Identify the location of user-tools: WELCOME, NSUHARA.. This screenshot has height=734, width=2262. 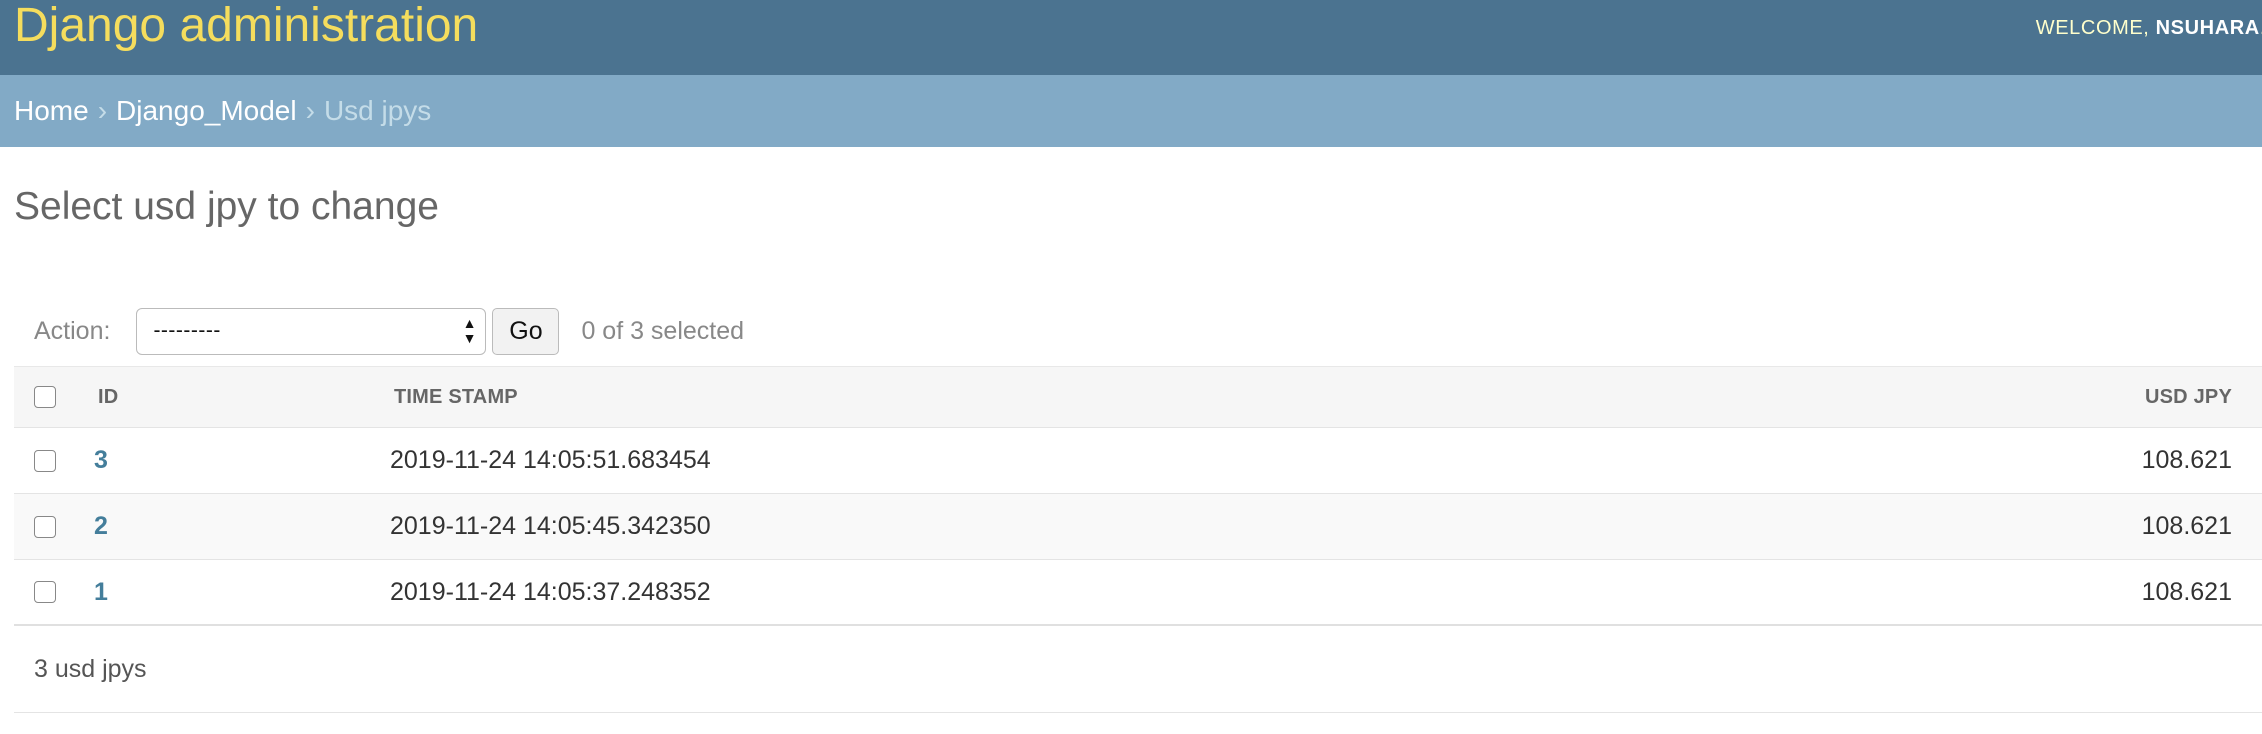
(2149, 28).